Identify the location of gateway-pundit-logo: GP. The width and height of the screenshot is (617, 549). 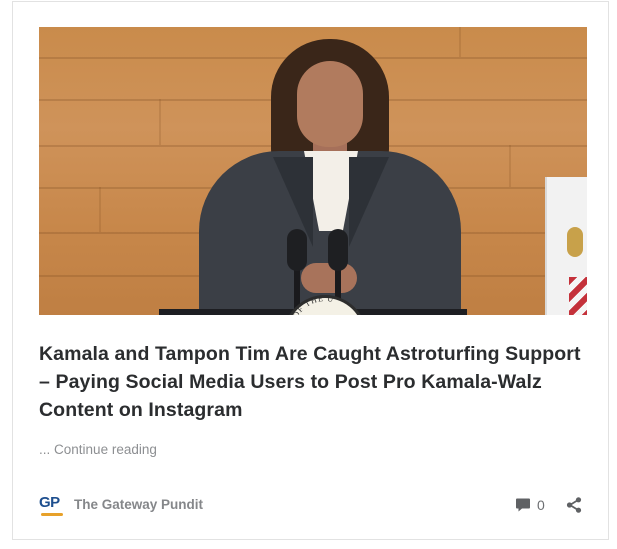
(51, 505).